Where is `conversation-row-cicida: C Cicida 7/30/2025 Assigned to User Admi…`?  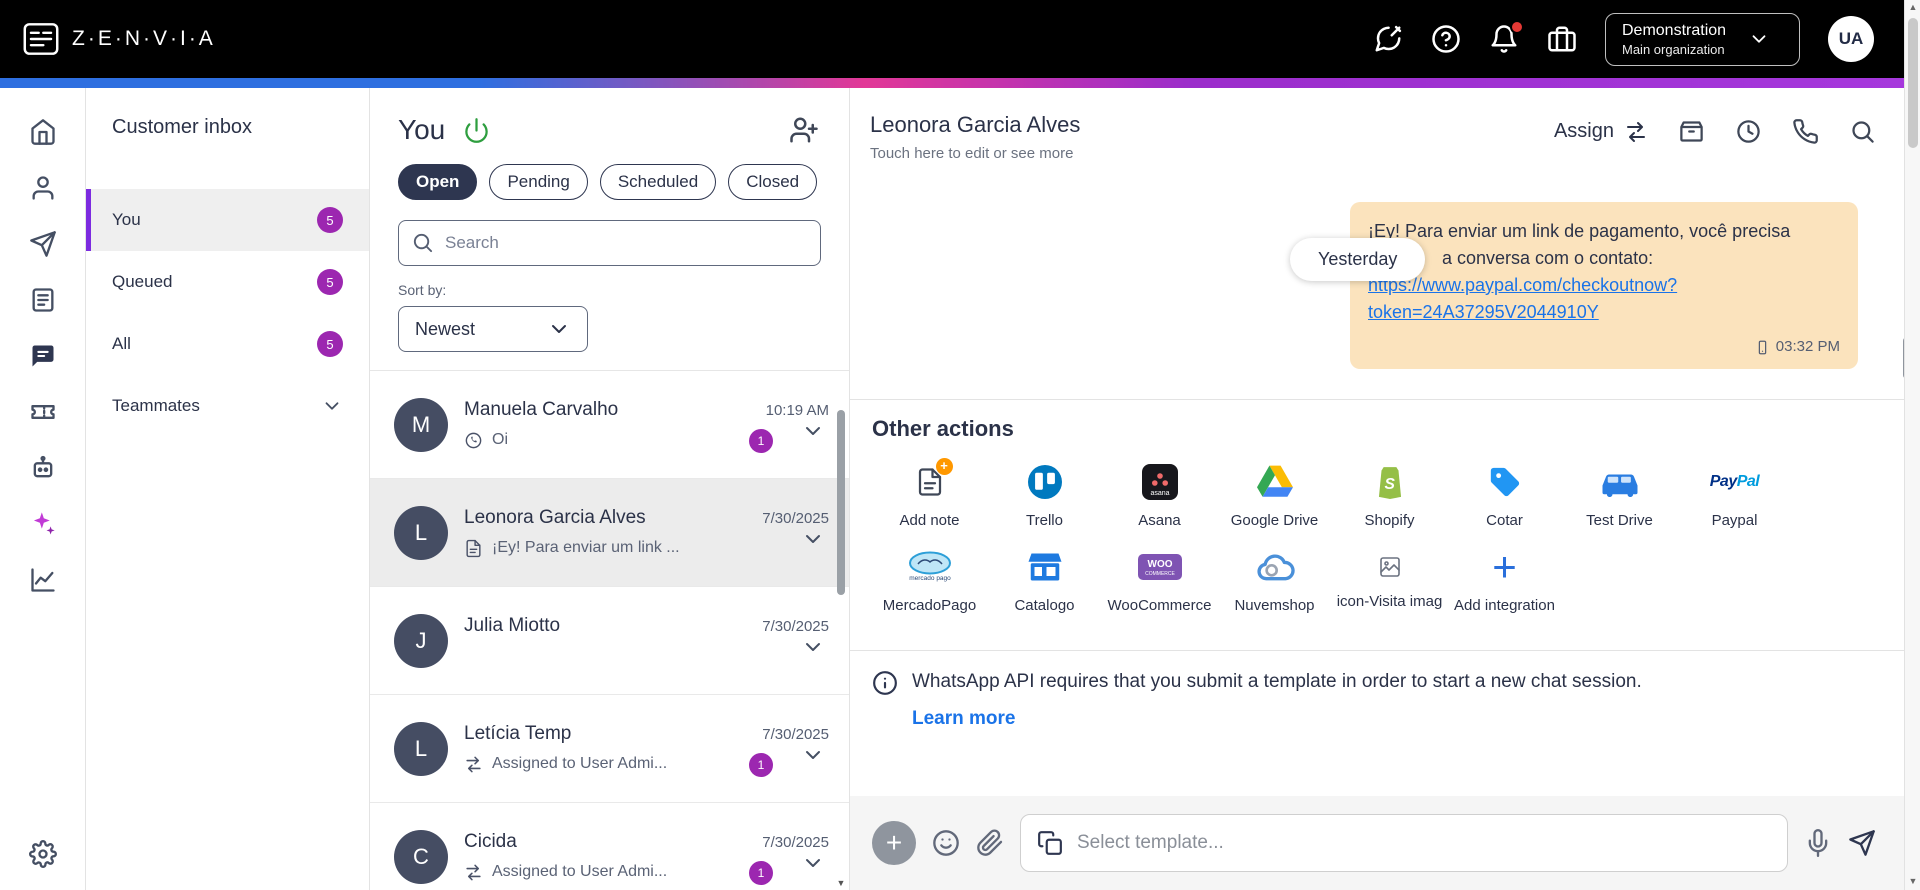
conversation-row-cicida: C Cicida 7/30/2025 Assigned to User Admi… is located at coordinates (609, 846).